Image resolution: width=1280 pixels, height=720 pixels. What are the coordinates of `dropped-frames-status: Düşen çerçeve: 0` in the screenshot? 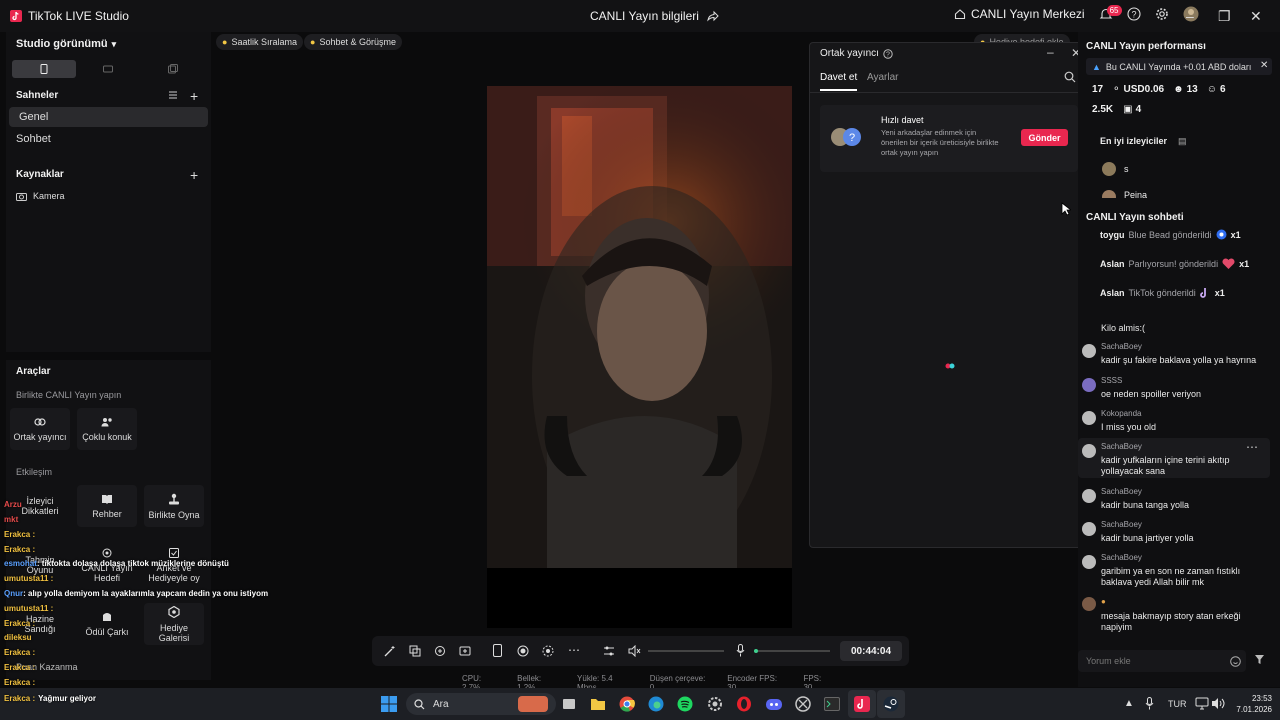 It's located at (677, 683).